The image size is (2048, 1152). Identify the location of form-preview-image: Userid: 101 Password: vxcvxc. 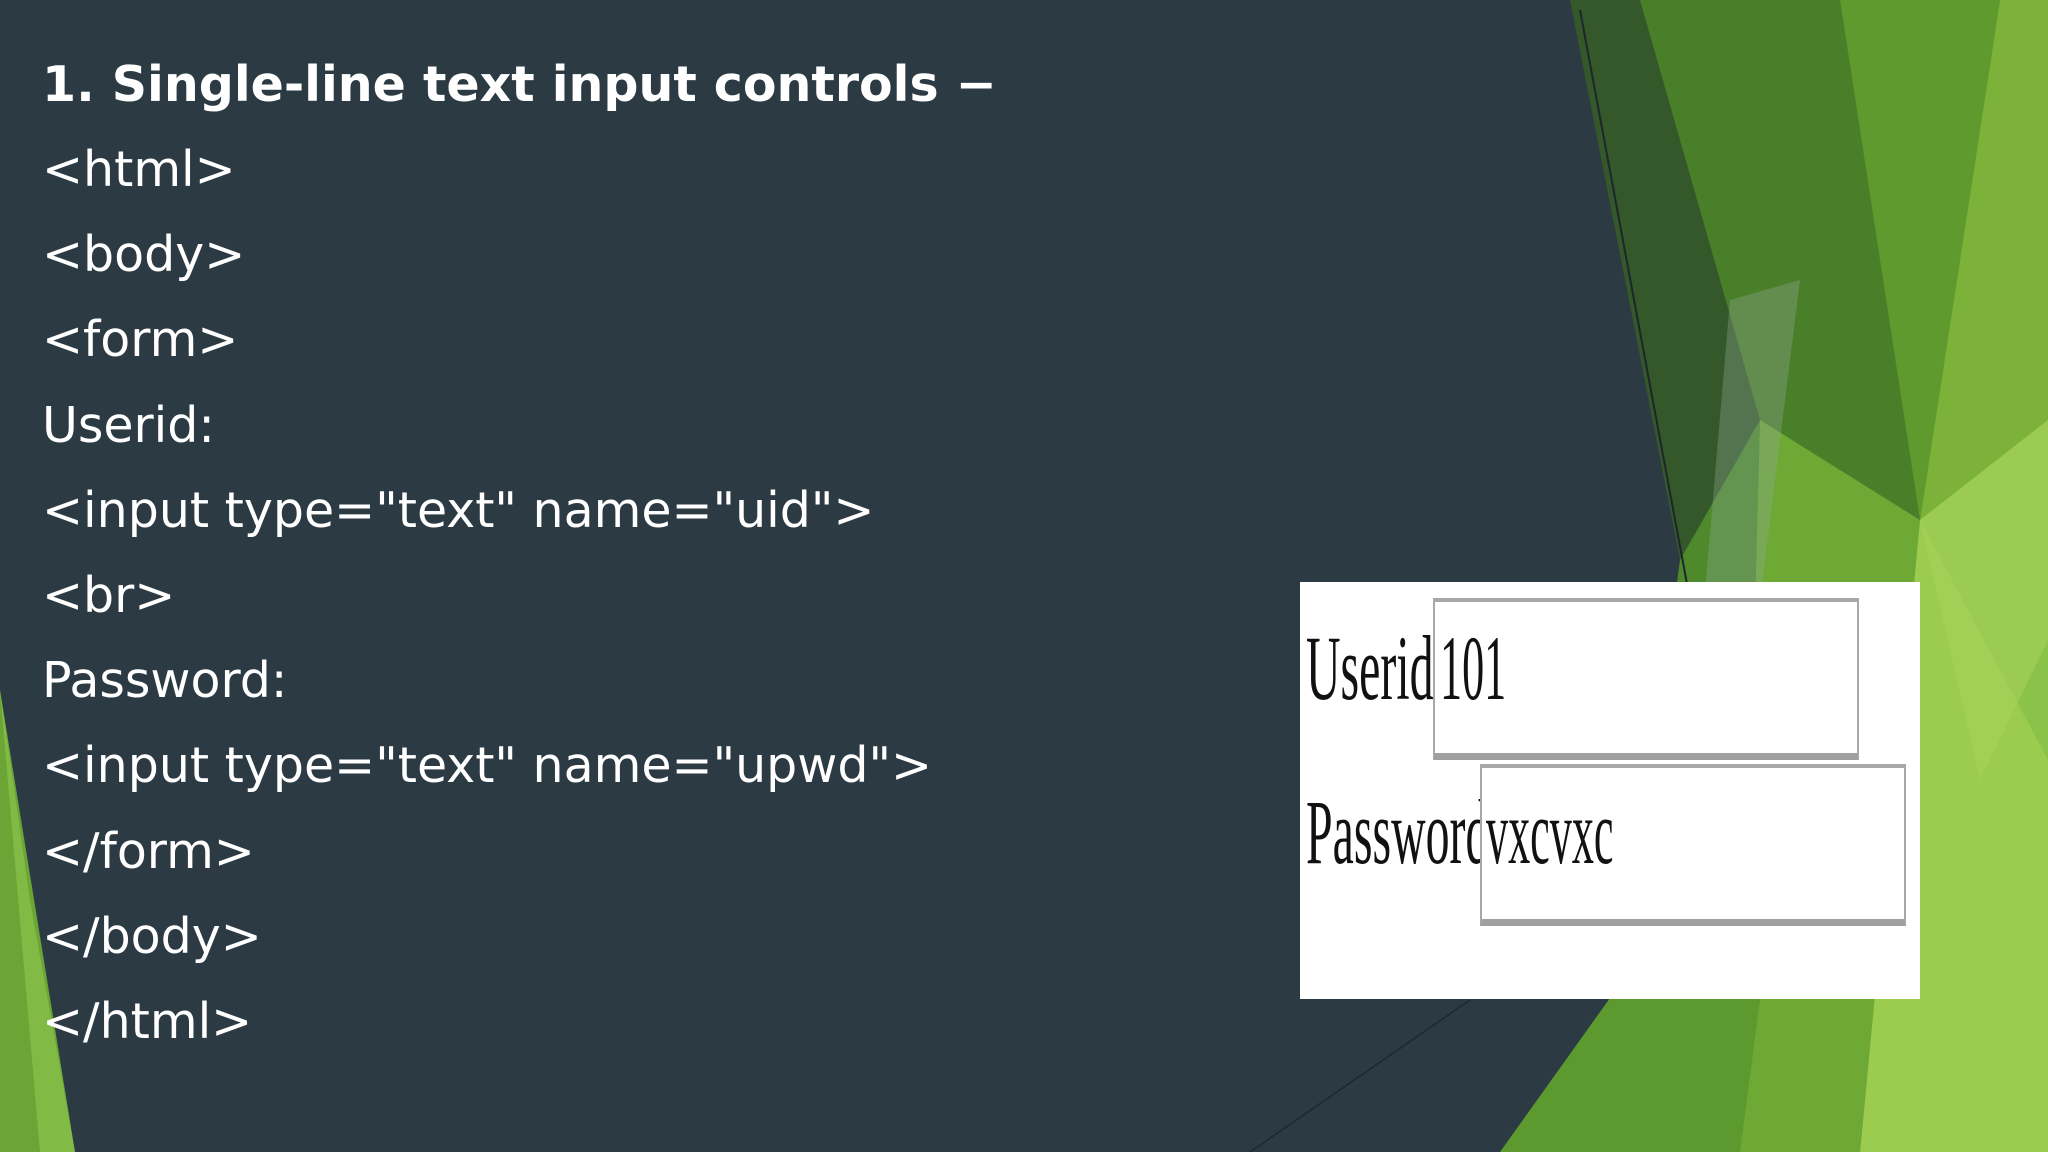
(1610, 790).